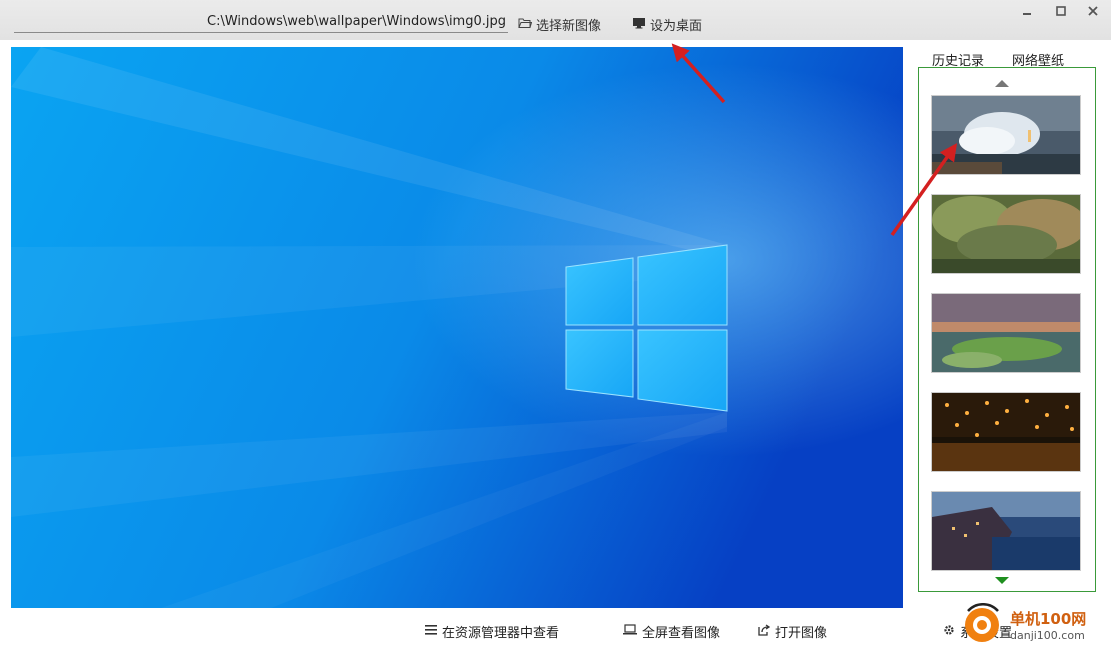  I want to click on toolbar: 选择新图像 设为桌面, so click(555, 20).